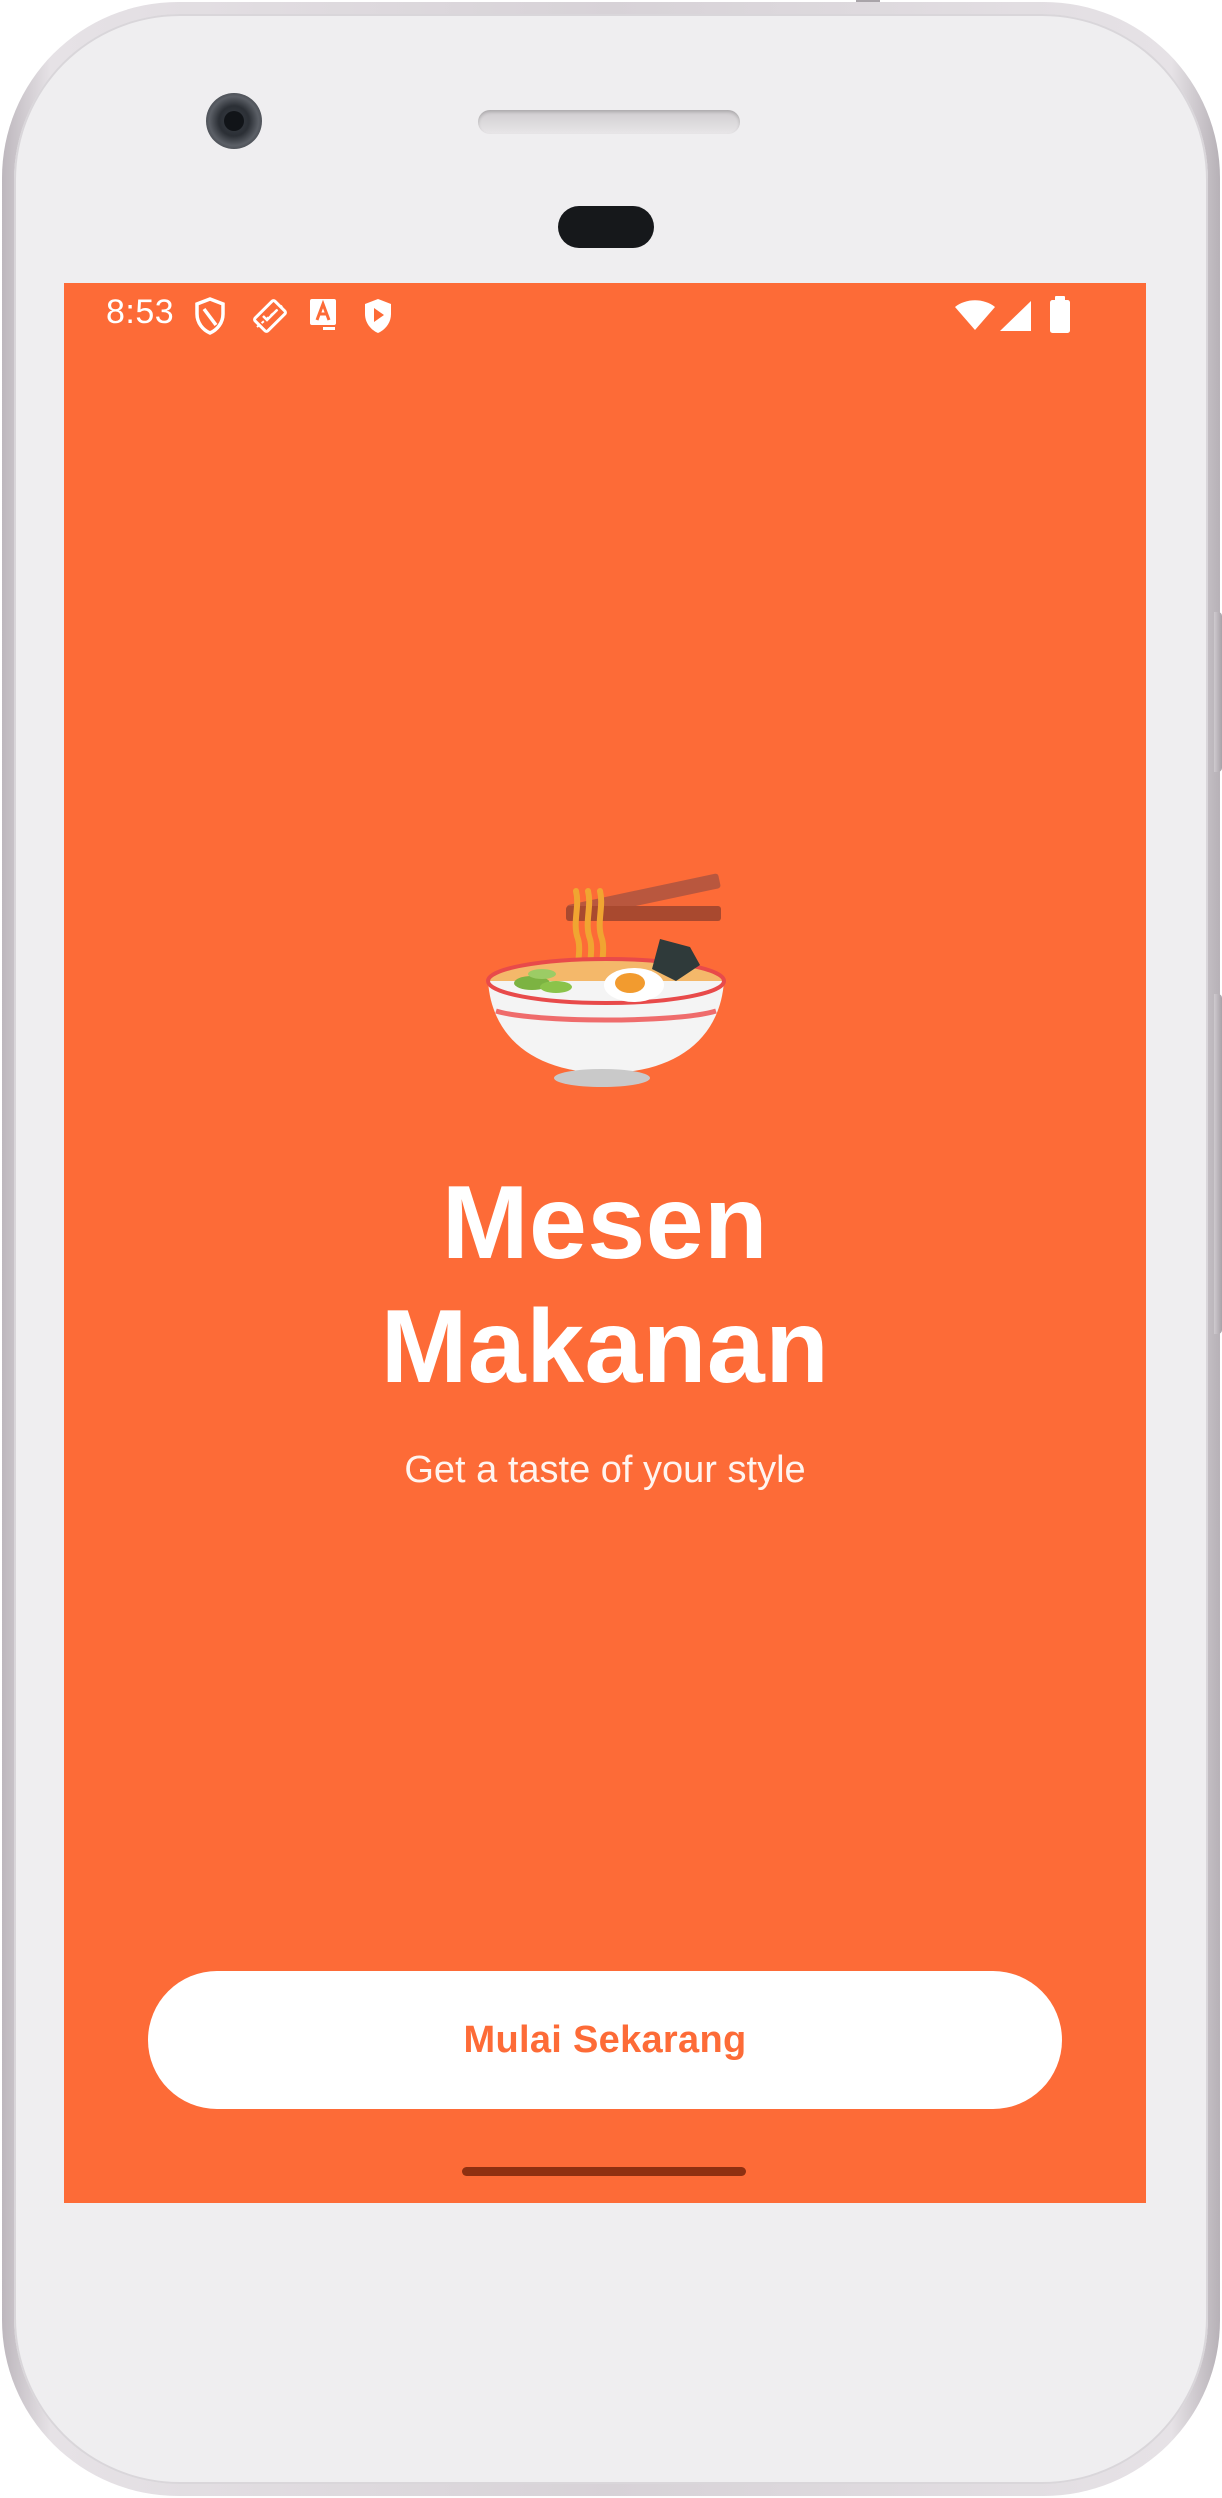 The width and height of the screenshot is (1222, 2498). What do you see at coordinates (1015, 316) in the screenshot?
I see `cell-signal-icon` at bounding box center [1015, 316].